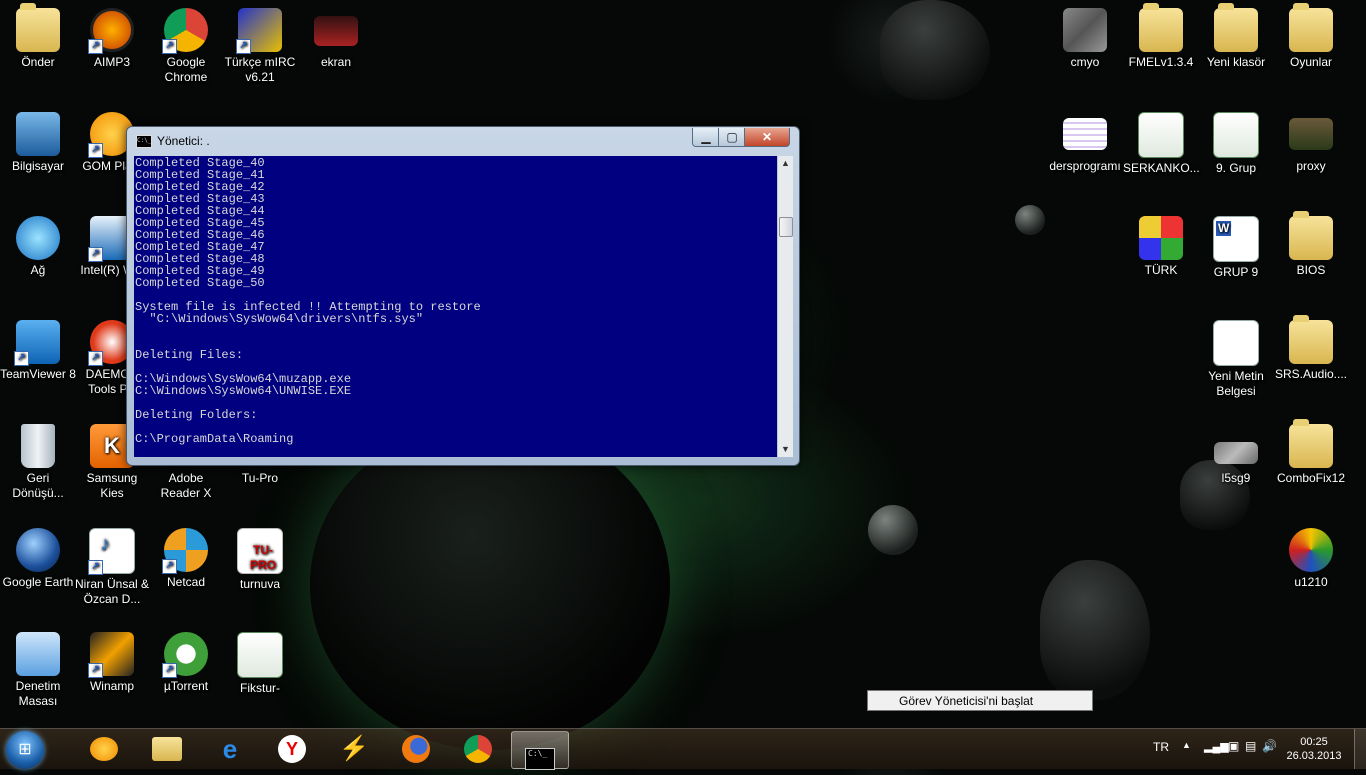 The height and width of the screenshot is (775, 1366). Describe the element at coordinates (260, 560) in the screenshot. I see `desktop-icon-turnuva: TU-PRO turnuva` at that location.